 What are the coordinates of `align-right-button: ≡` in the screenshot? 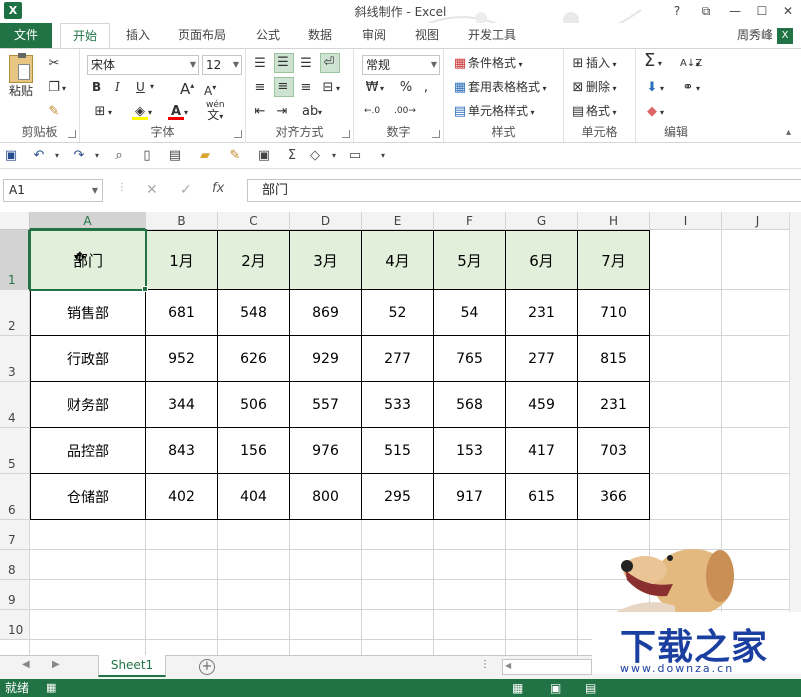 It's located at (306, 87).